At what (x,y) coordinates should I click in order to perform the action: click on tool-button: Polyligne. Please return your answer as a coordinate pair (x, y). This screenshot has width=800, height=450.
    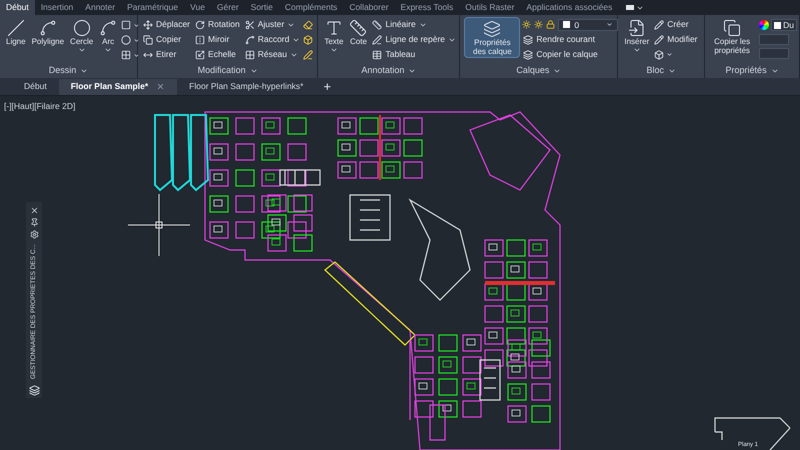
    Looking at the image, I should click on (48, 32).